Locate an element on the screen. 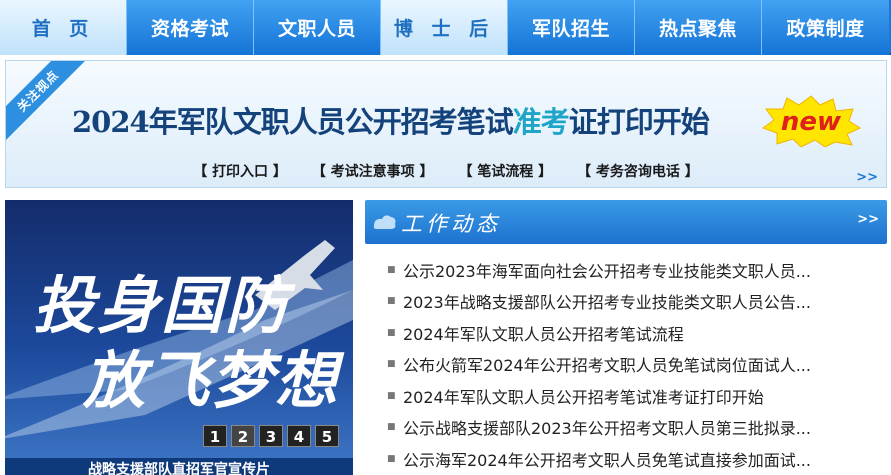 The width and height of the screenshot is (891, 475). nav-home: 首 页 is located at coordinates (63, 27).